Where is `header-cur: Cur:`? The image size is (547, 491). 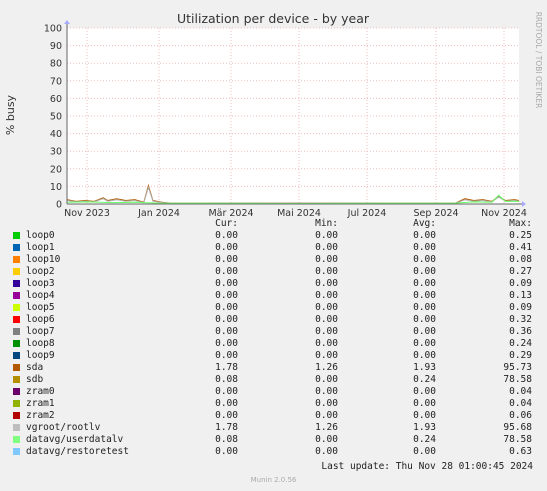
header-cur: Cur: is located at coordinates (226, 223).